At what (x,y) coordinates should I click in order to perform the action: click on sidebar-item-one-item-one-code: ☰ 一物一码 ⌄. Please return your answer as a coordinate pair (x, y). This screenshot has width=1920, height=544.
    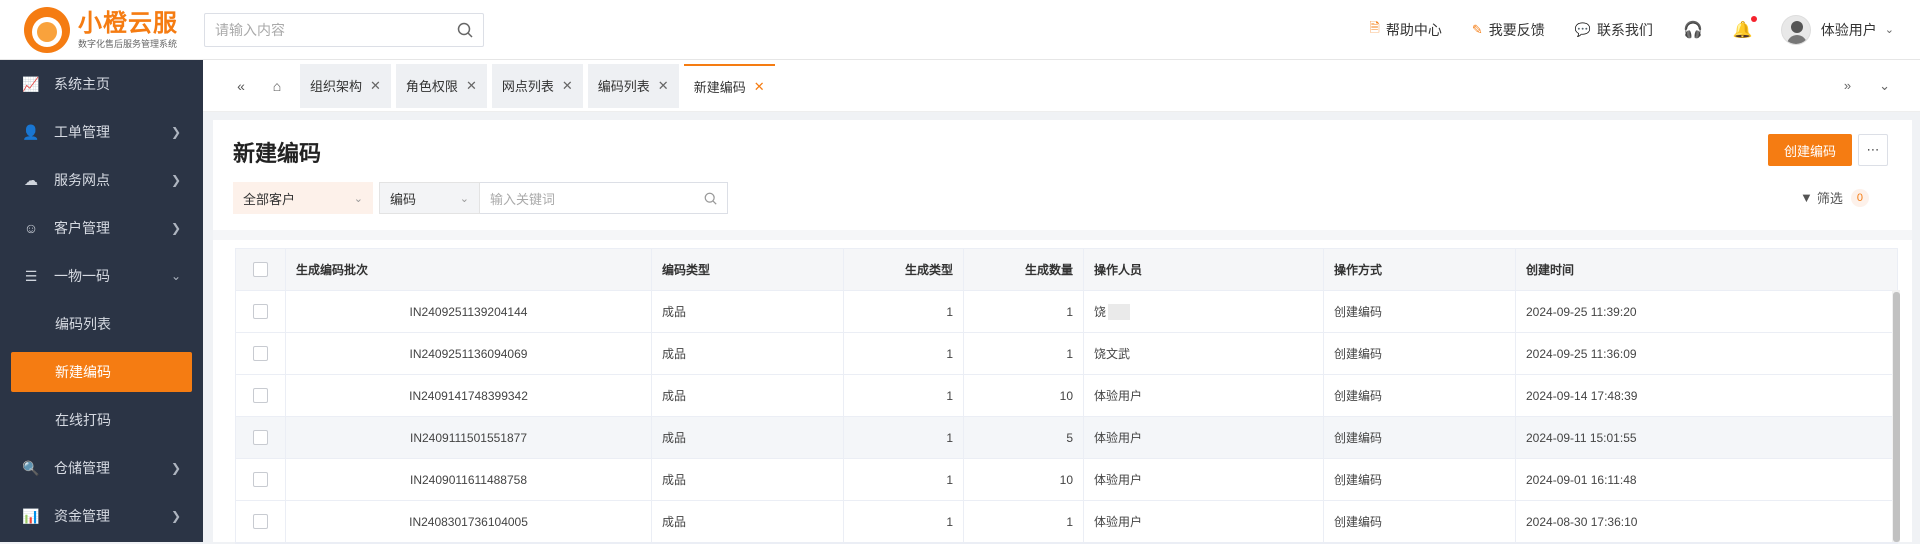
    Looking at the image, I should click on (101, 276).